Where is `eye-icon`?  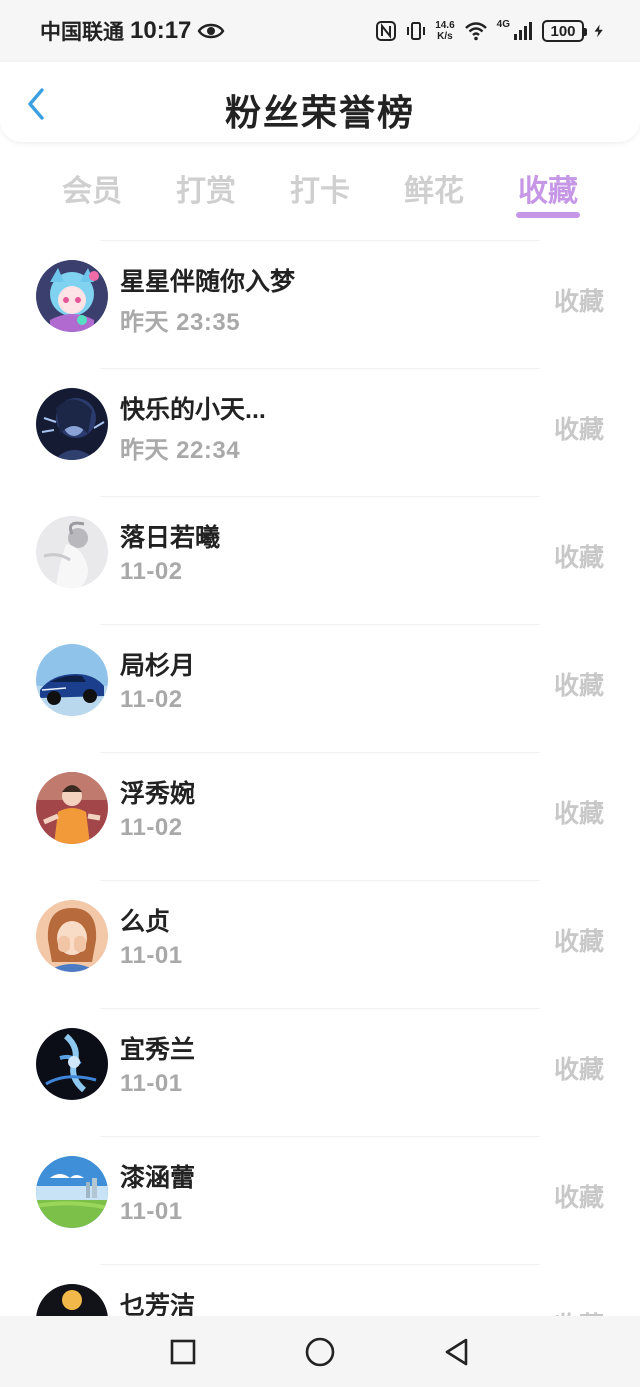
eye-icon is located at coordinates (211, 31).